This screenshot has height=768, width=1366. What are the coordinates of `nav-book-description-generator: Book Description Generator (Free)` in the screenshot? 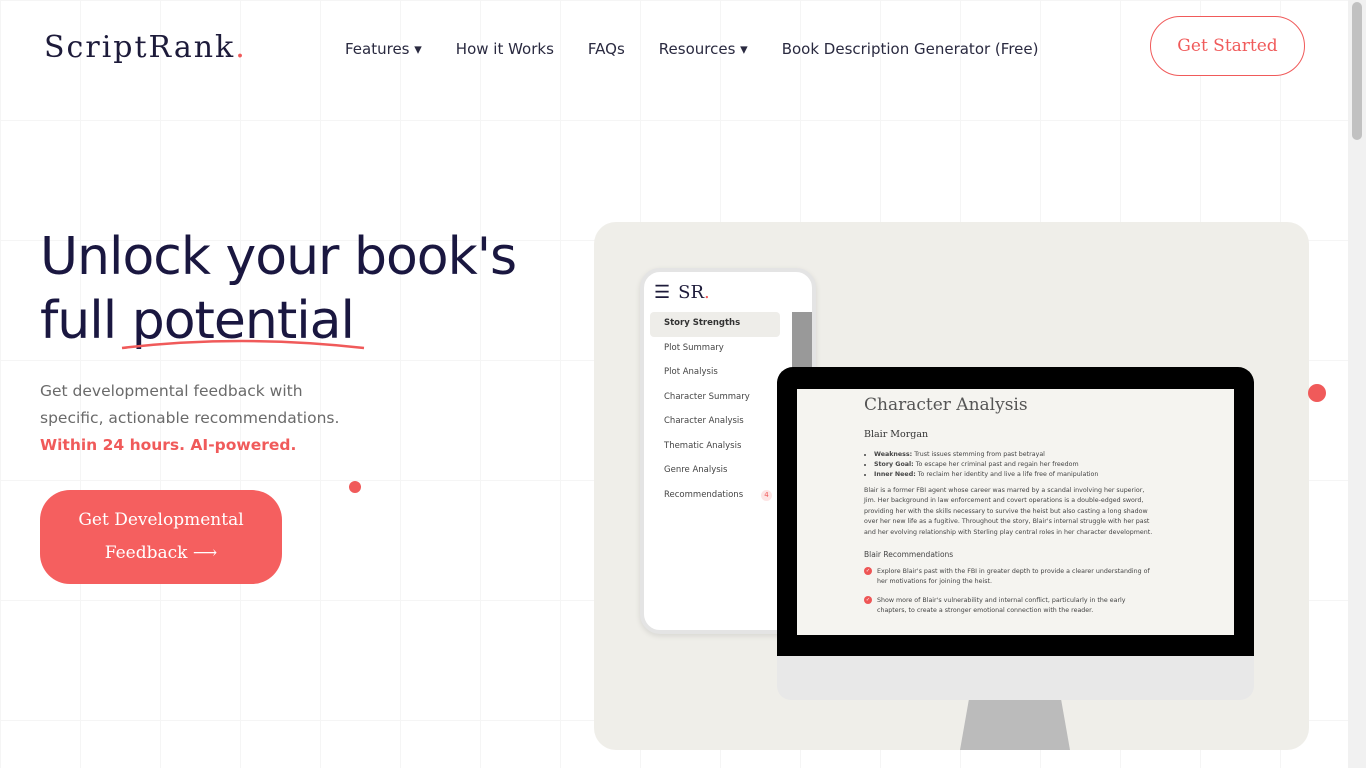 It's located at (910, 49).